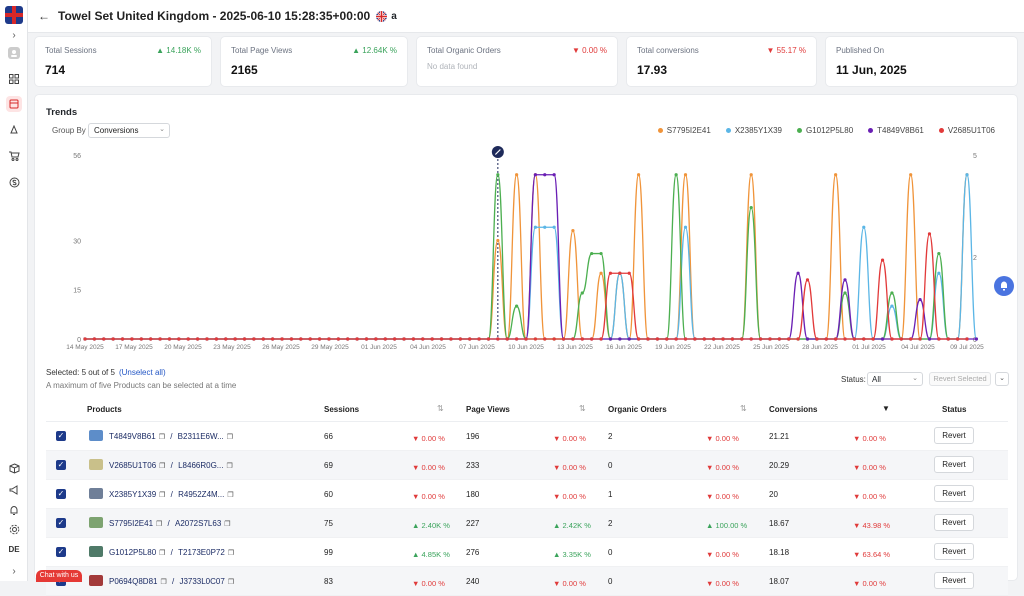 Image resolution: width=1024 pixels, height=596 pixels. I want to click on product-asin-link: T4849V8B61, so click(132, 436).